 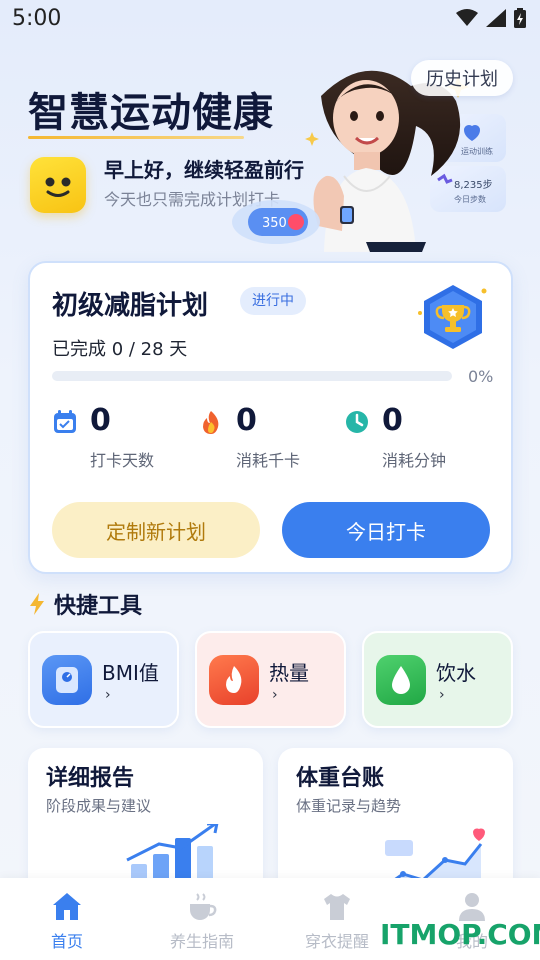 I want to click on flame-icon, so click(x=234, y=680).